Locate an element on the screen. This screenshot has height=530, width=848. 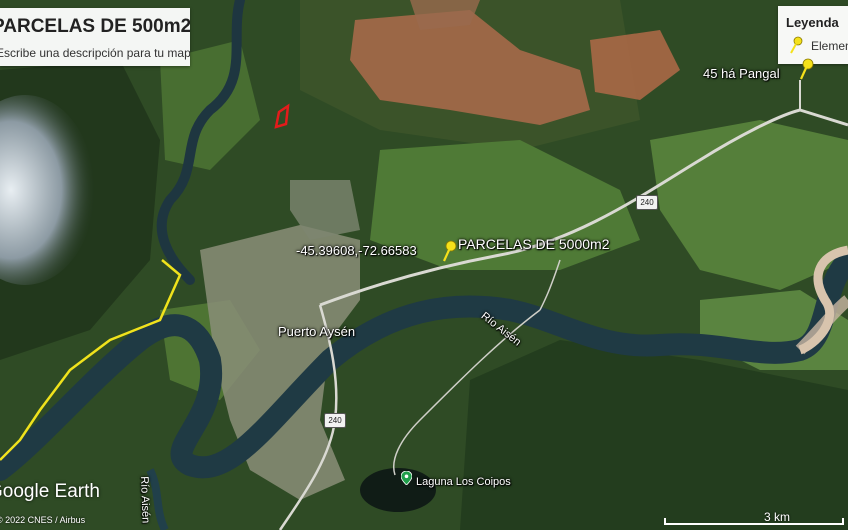
scale-bar: 3 km is located at coordinates (754, 518).